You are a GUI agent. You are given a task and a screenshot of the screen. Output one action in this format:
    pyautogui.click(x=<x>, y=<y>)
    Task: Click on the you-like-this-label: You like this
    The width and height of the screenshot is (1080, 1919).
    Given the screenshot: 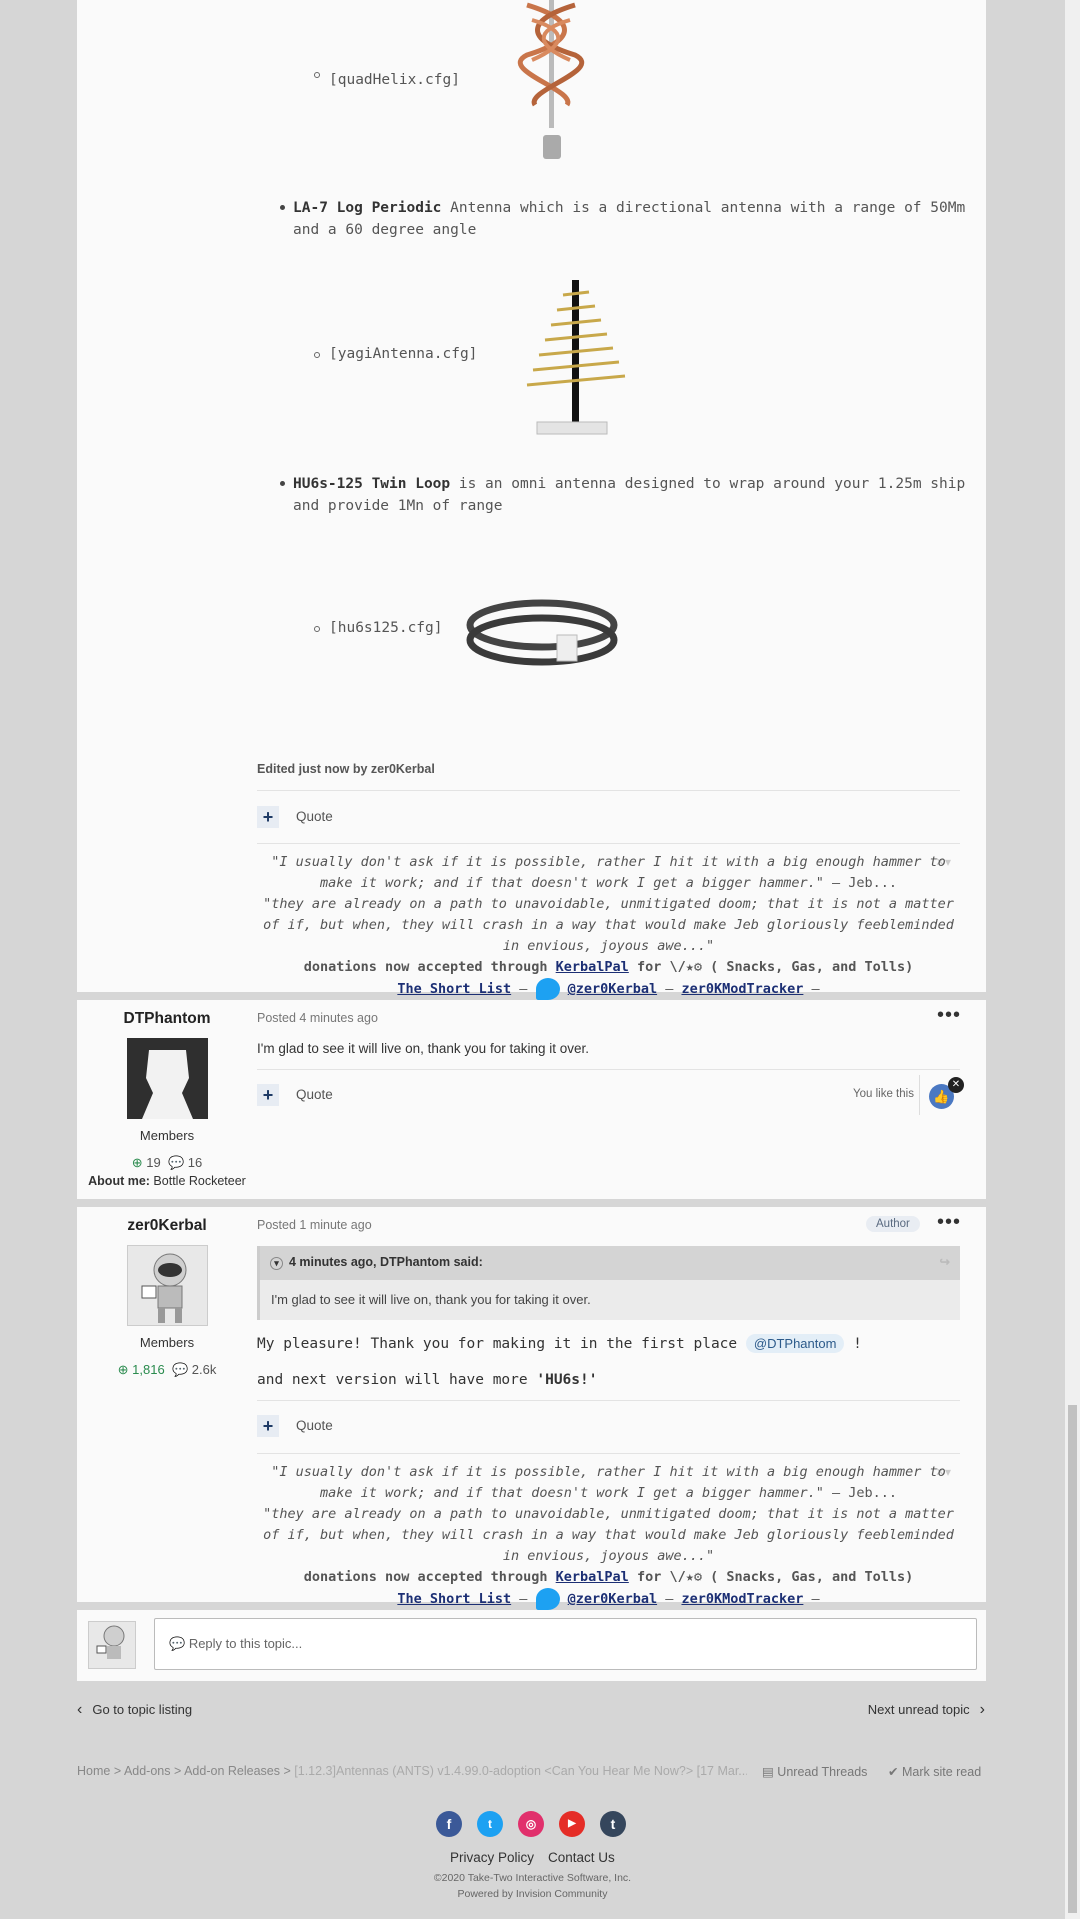 What is the action you would take?
    pyautogui.click(x=883, y=1094)
    